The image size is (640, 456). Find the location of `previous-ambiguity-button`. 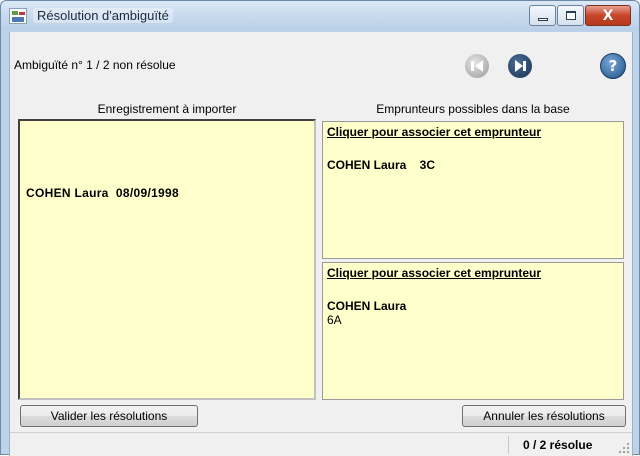

previous-ambiguity-button is located at coordinates (477, 66).